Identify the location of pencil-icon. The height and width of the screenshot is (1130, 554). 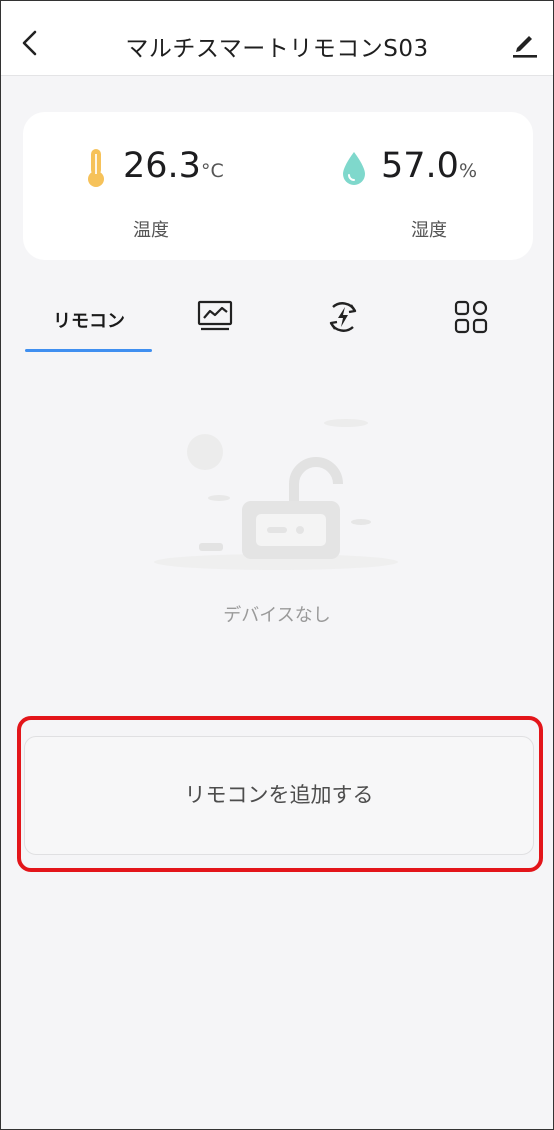
(525, 47).